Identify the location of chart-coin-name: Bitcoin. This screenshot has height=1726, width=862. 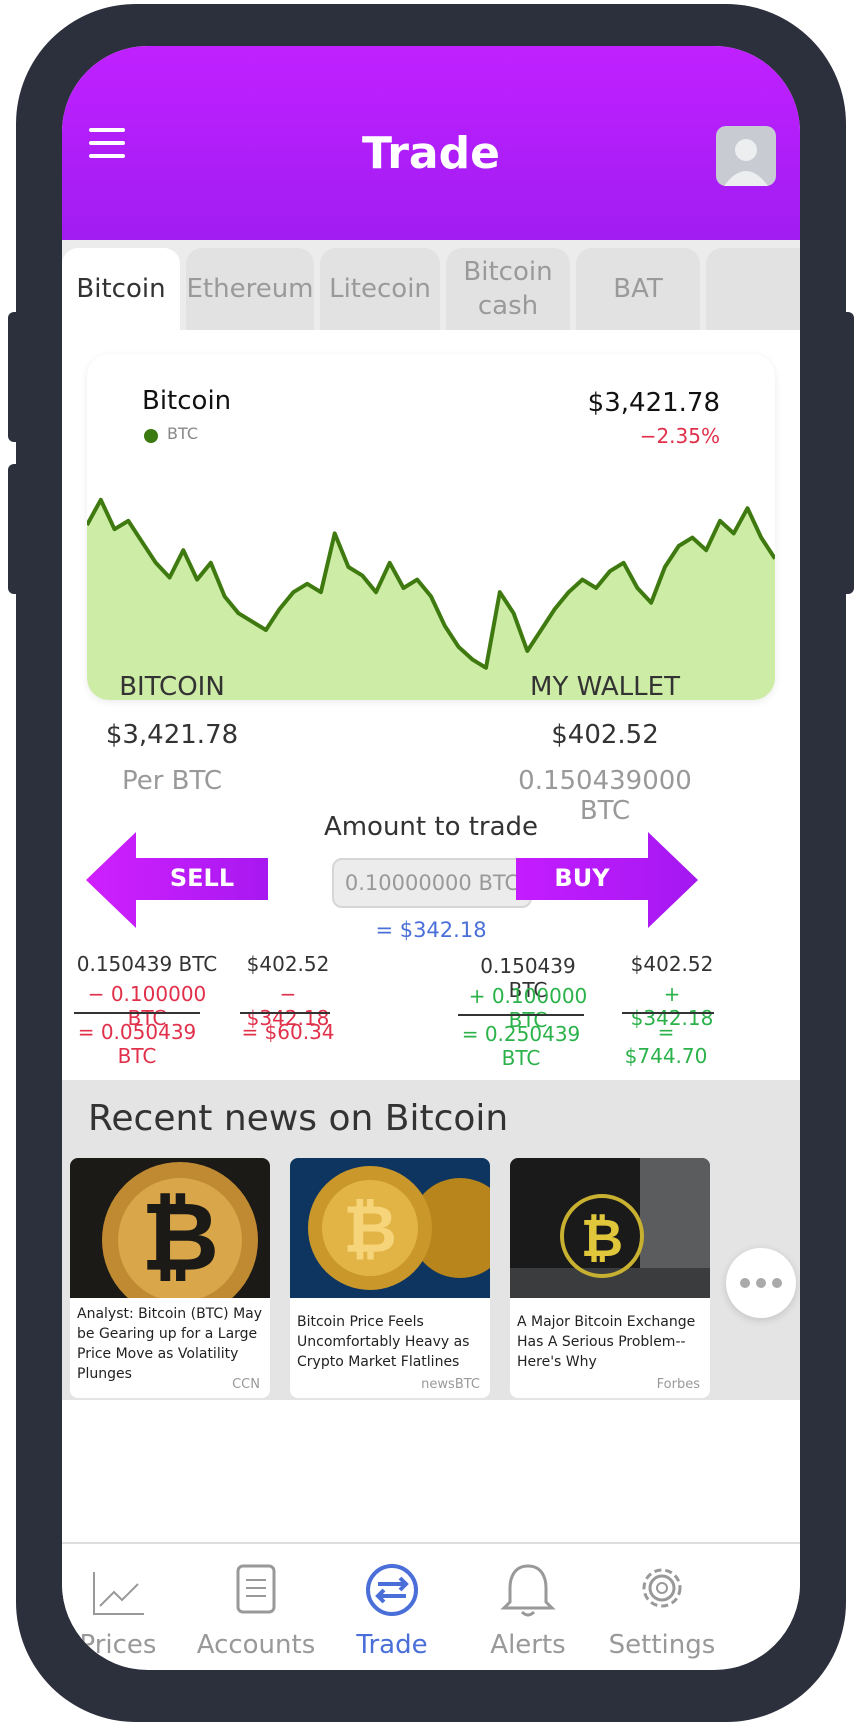
(187, 401).